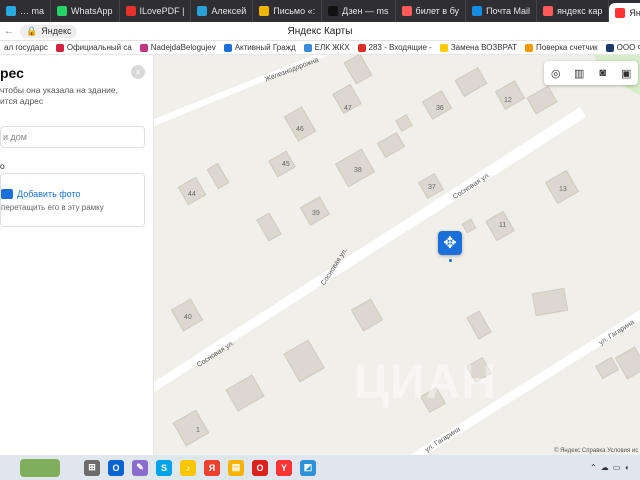 The width and height of the screenshot is (640, 480). Describe the element at coordinates (156, 11) in the screenshot. I see `browser-tab: ILovePDF |` at that location.